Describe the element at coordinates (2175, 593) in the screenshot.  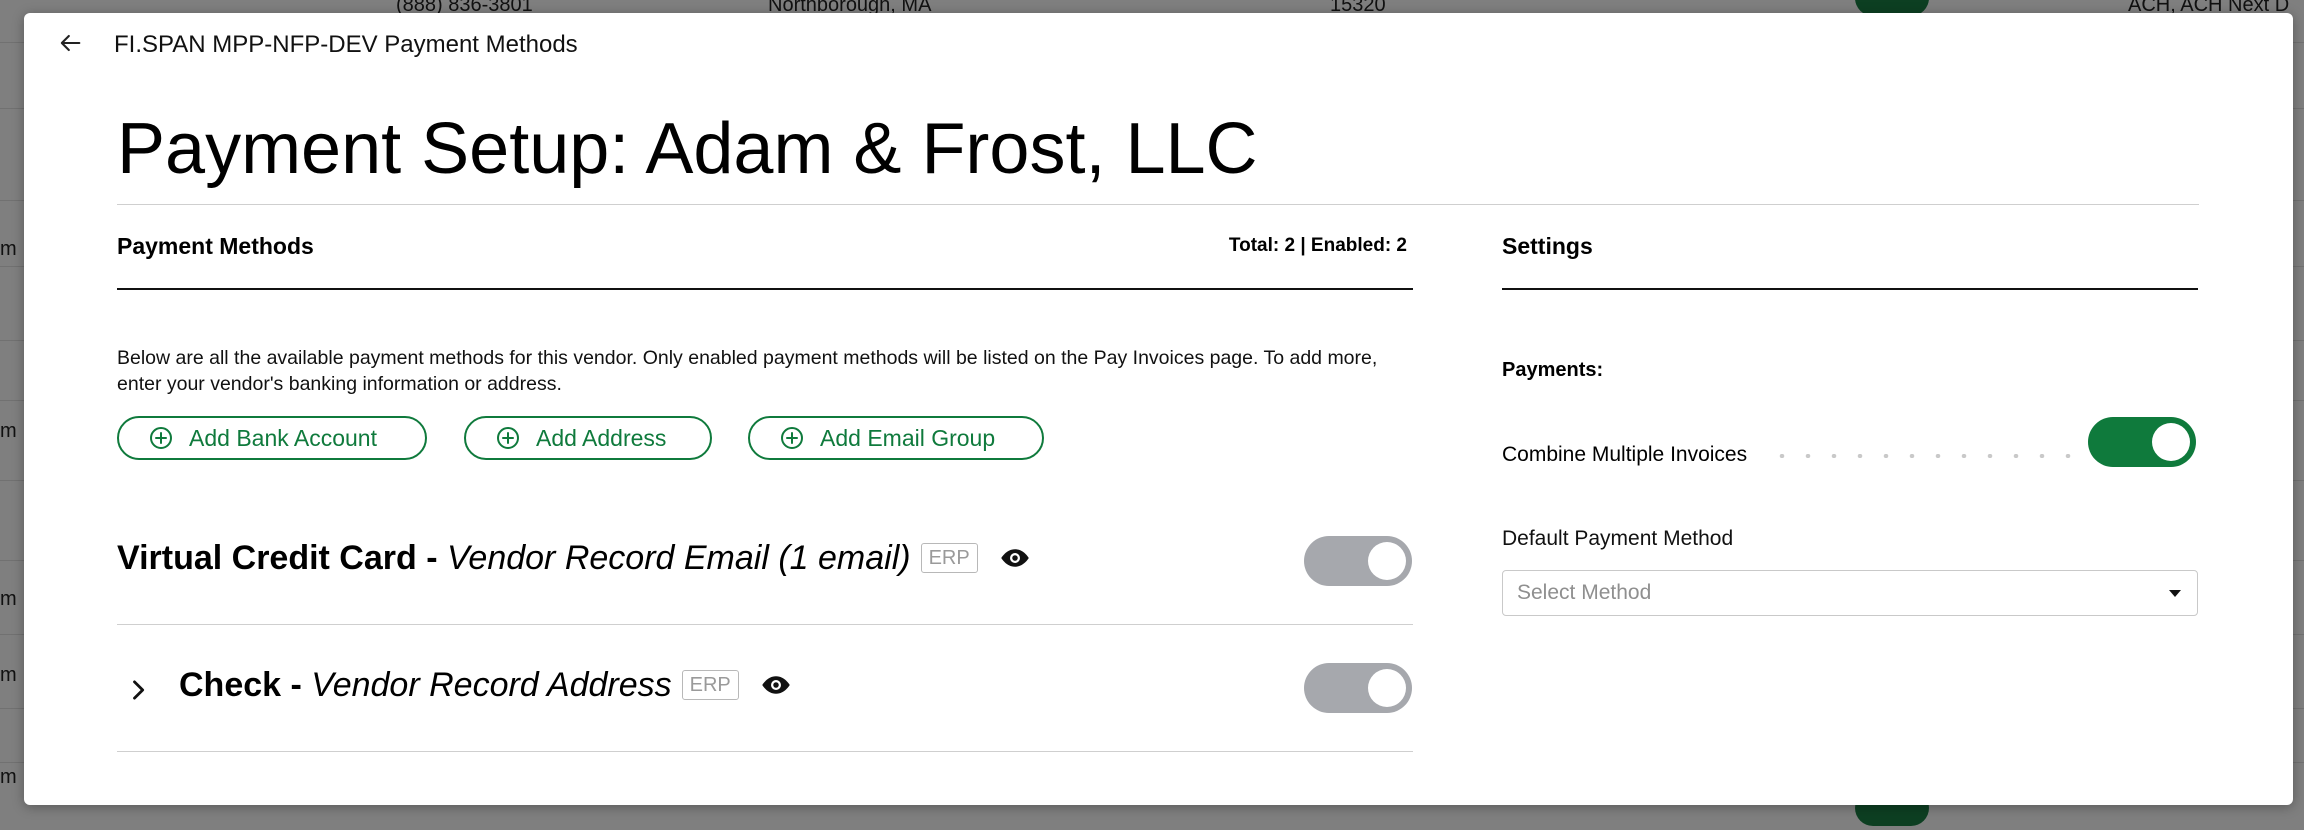
I see `caret-down-icon` at that location.